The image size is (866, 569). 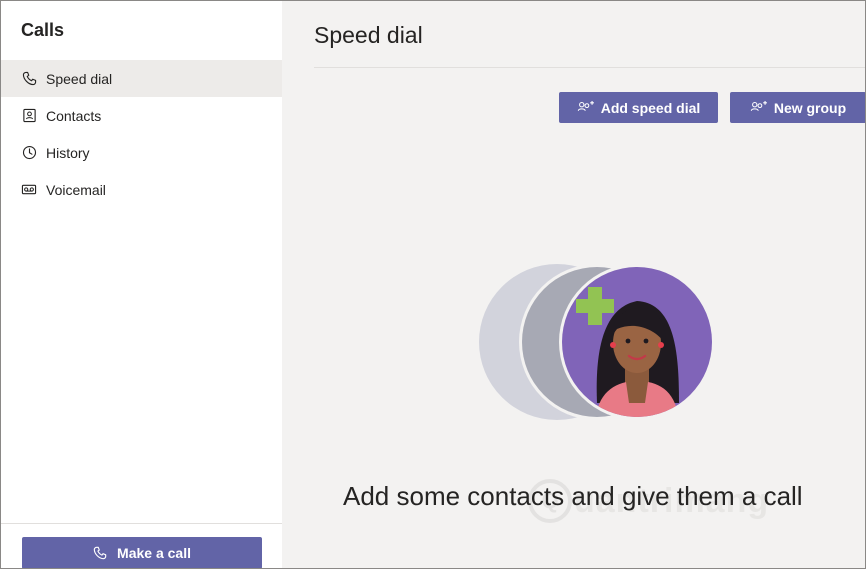 I want to click on add-person-icon, so click(x=585, y=105).